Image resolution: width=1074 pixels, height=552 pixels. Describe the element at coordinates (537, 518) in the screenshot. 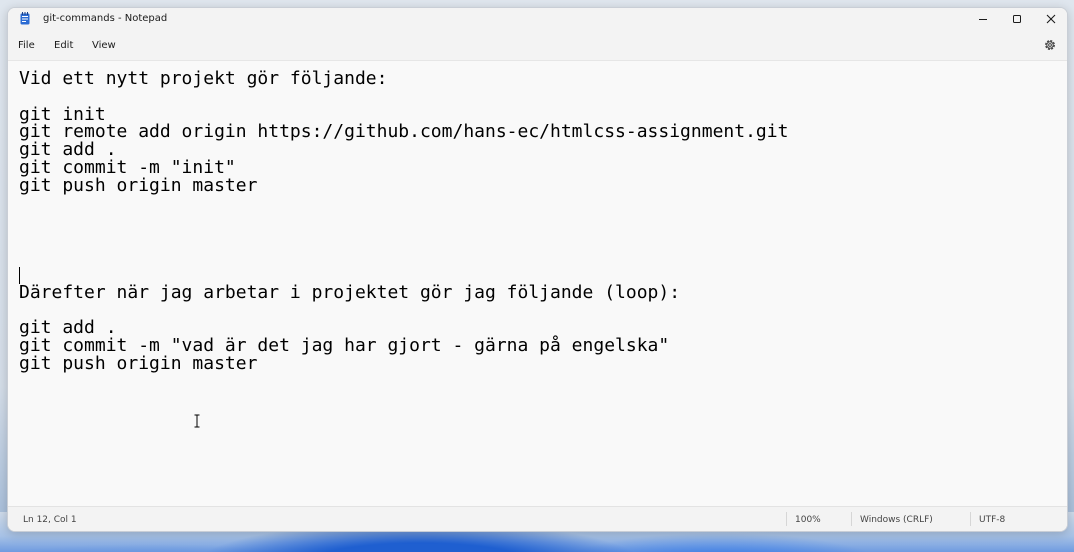

I see `status-bar: Ln 12, Col 1 100% Windows (CRLF) UTF-8` at that location.